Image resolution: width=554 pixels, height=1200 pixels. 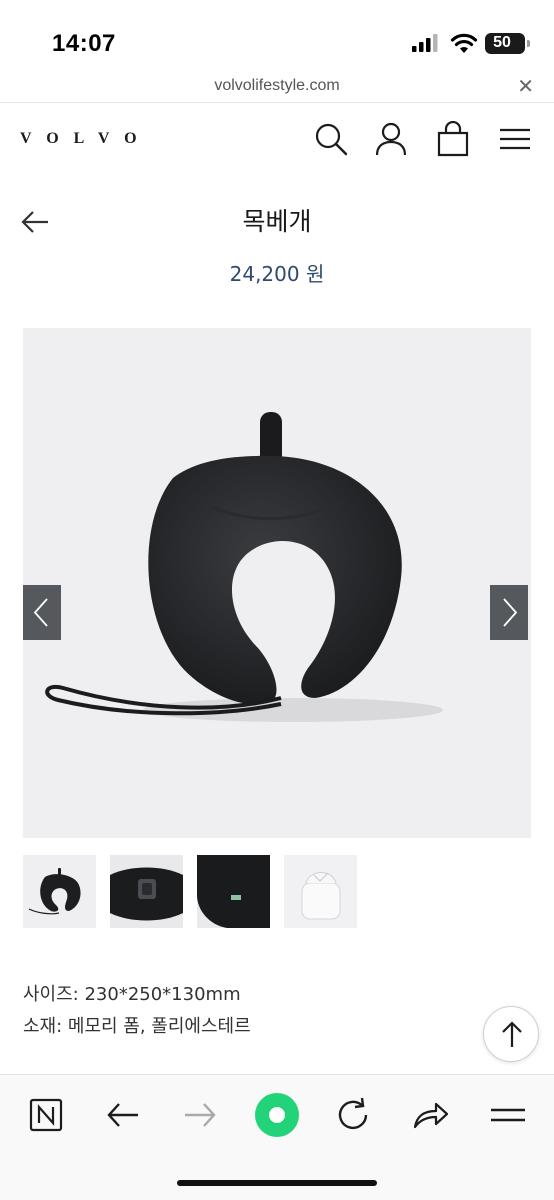 I want to click on shopping-bag-icon, so click(x=453, y=139).